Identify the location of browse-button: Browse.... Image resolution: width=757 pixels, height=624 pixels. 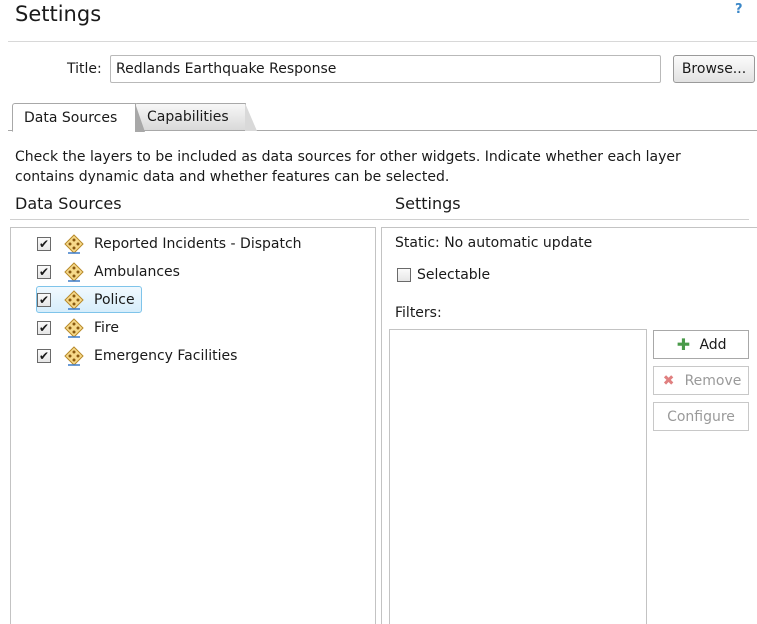
(714, 69).